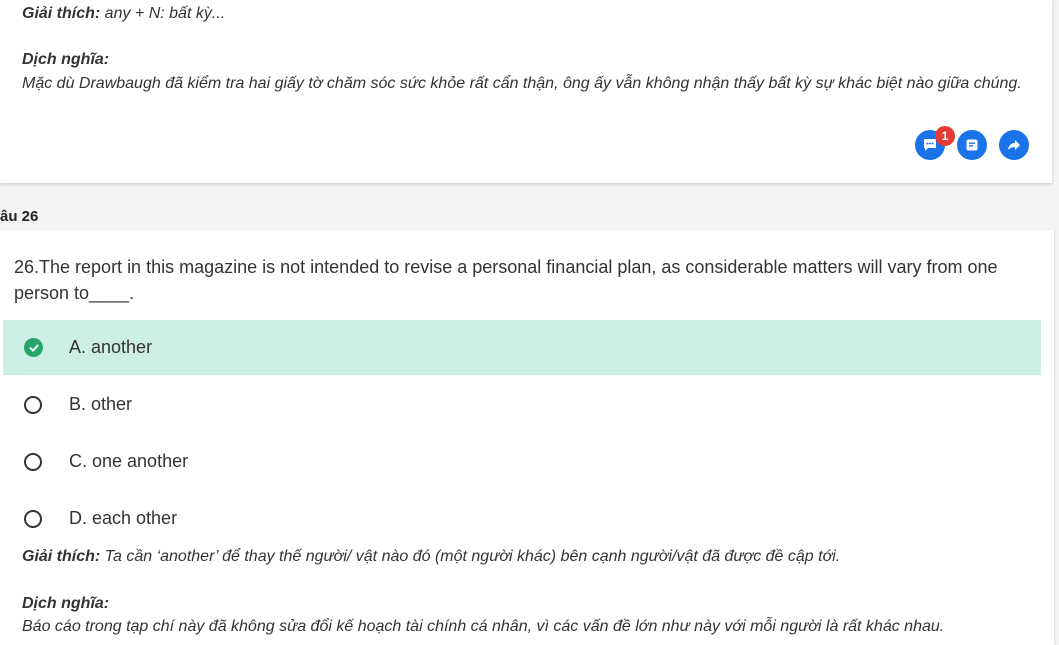  What do you see at coordinates (123, 518) in the screenshot?
I see `option-d-label: D. each other` at bounding box center [123, 518].